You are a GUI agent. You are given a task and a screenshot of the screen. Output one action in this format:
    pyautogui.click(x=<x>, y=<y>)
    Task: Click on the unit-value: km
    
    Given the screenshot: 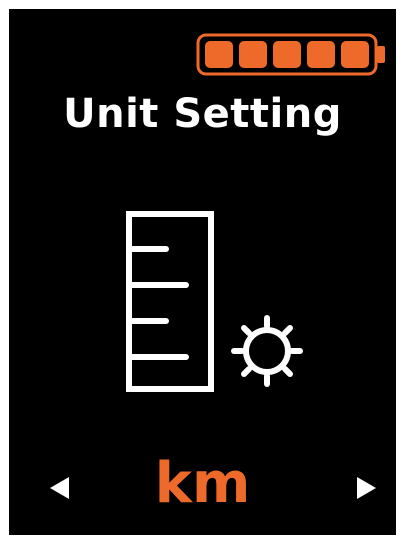 What is the action you would take?
    pyautogui.click(x=202, y=484)
    